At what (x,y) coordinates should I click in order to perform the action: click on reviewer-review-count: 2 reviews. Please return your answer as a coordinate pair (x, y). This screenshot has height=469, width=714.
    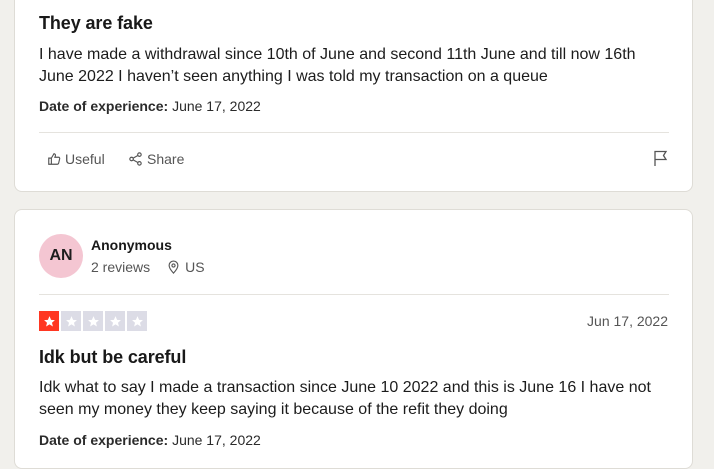
    Looking at the image, I should click on (121, 267).